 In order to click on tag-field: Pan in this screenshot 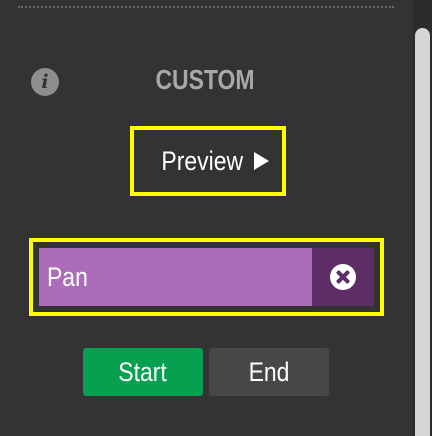, I will do `click(175, 277)`.